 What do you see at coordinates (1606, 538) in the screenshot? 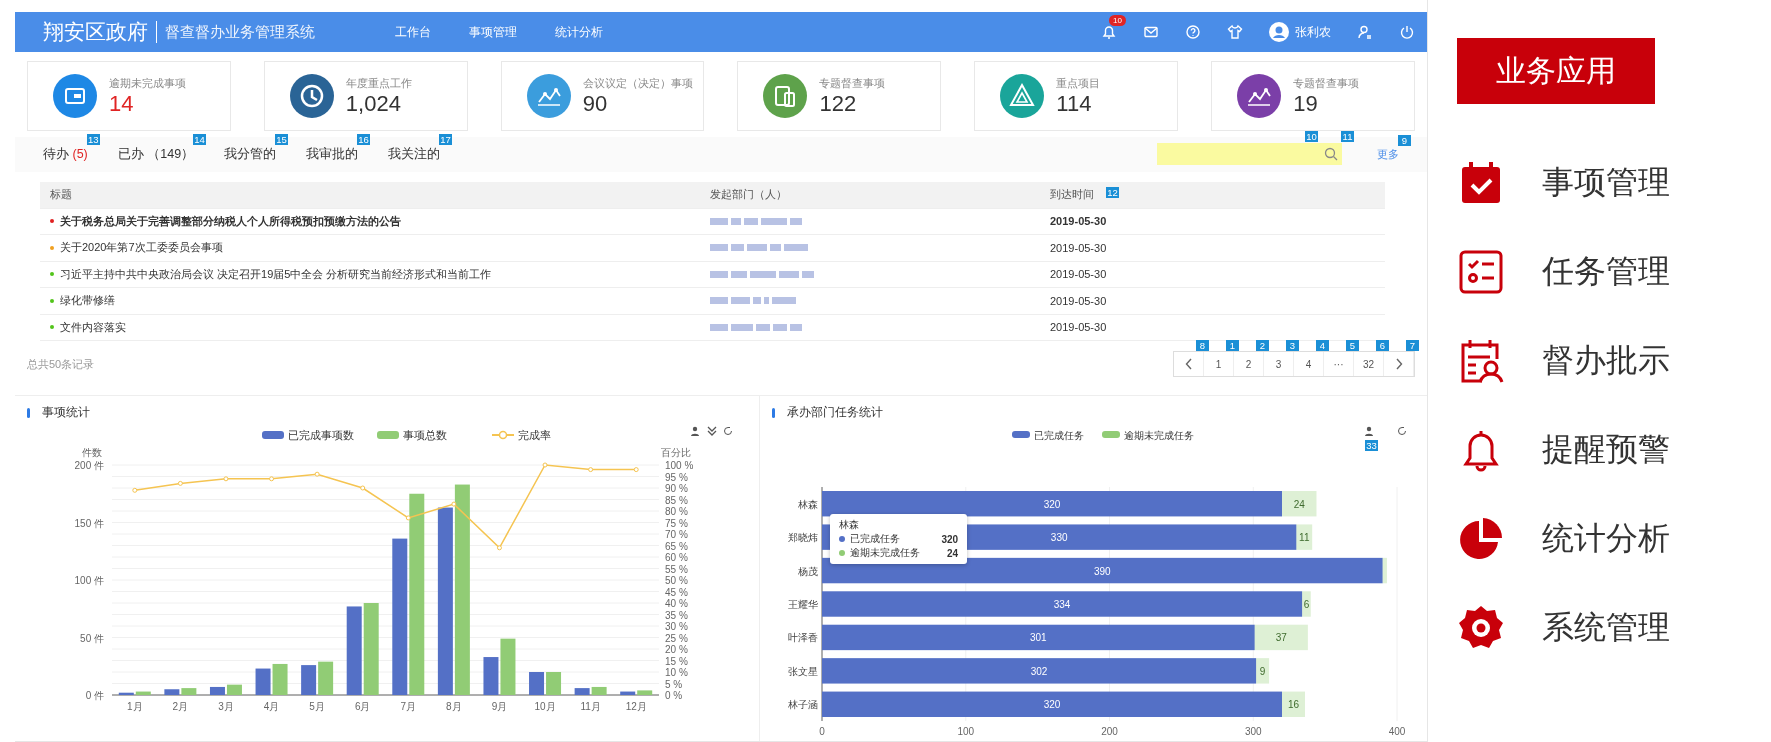
I see `menu-item: 统计分析` at bounding box center [1606, 538].